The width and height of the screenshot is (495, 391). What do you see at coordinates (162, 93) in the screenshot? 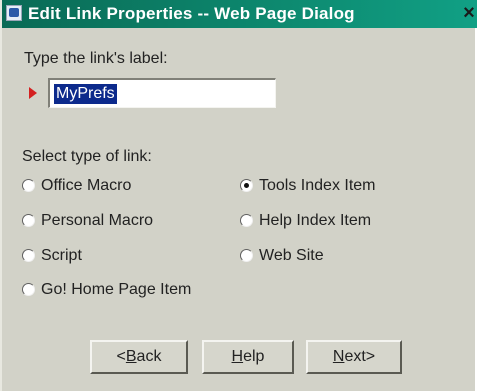
I see `link-label-input: MyPrefs` at bounding box center [162, 93].